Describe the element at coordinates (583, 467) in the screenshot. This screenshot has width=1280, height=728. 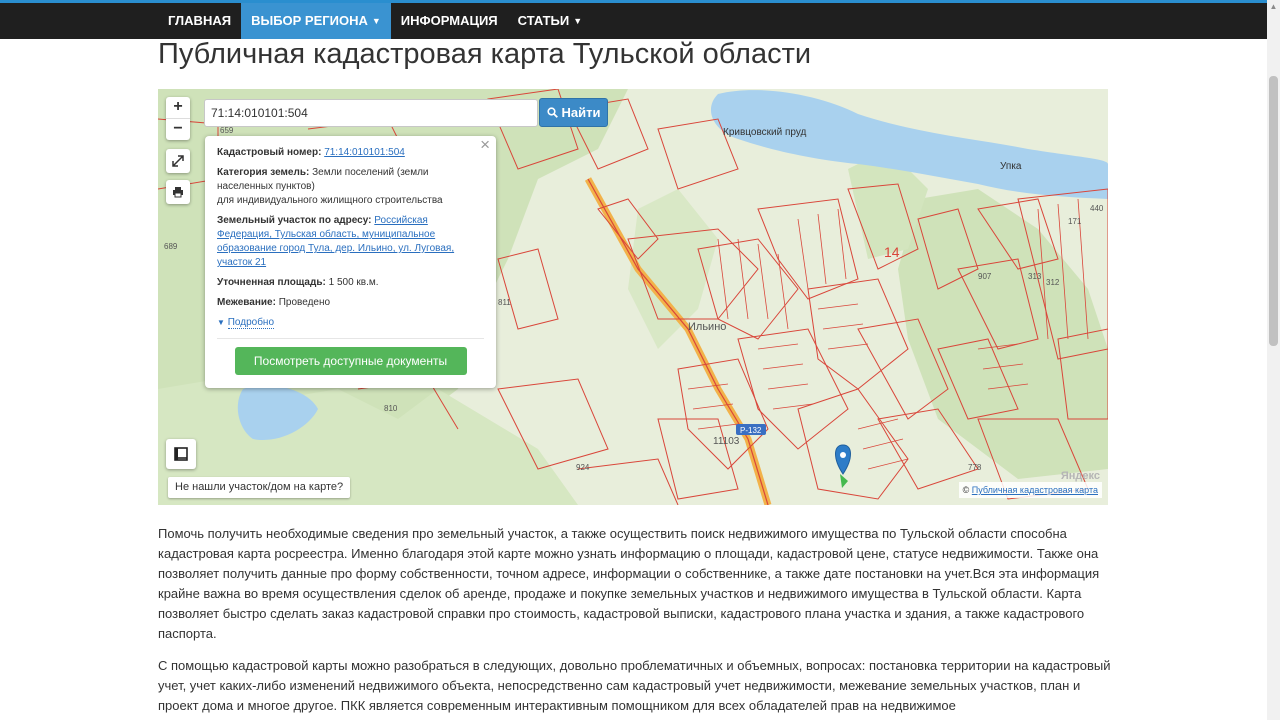
I see `map-label-924: 924` at that location.